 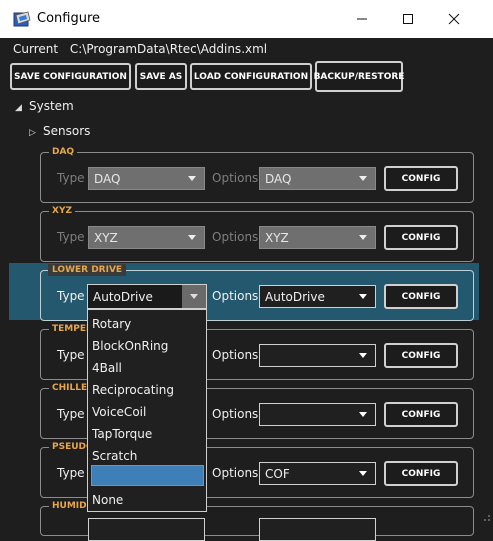 What do you see at coordinates (70, 76) in the screenshot?
I see `save-configuration-button: SAVE CONFIGURATION` at bounding box center [70, 76].